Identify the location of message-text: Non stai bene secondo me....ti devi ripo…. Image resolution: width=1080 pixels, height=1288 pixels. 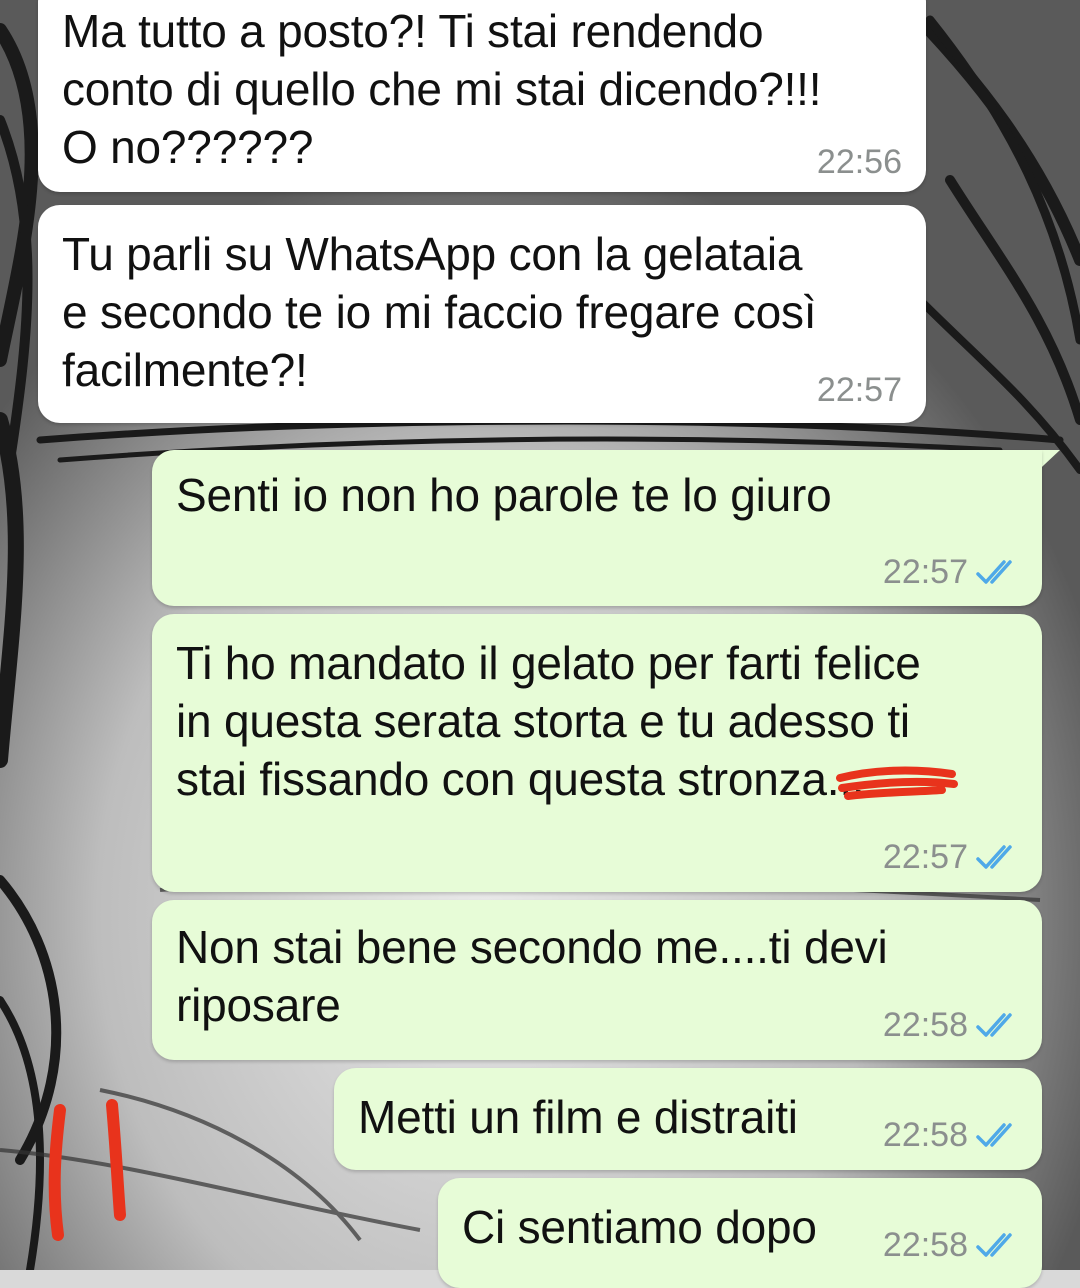
(532, 976).